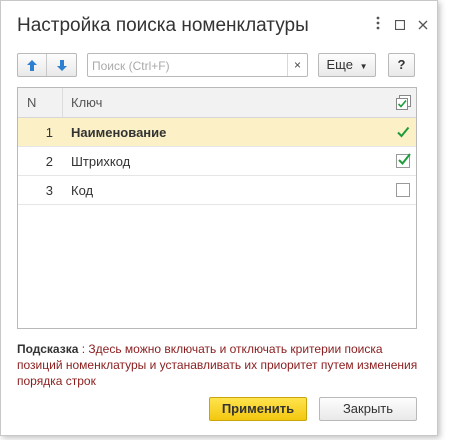 Image resolution: width=450 pixels, height=440 pixels. I want to click on clear-search-button: ×, so click(297, 65).